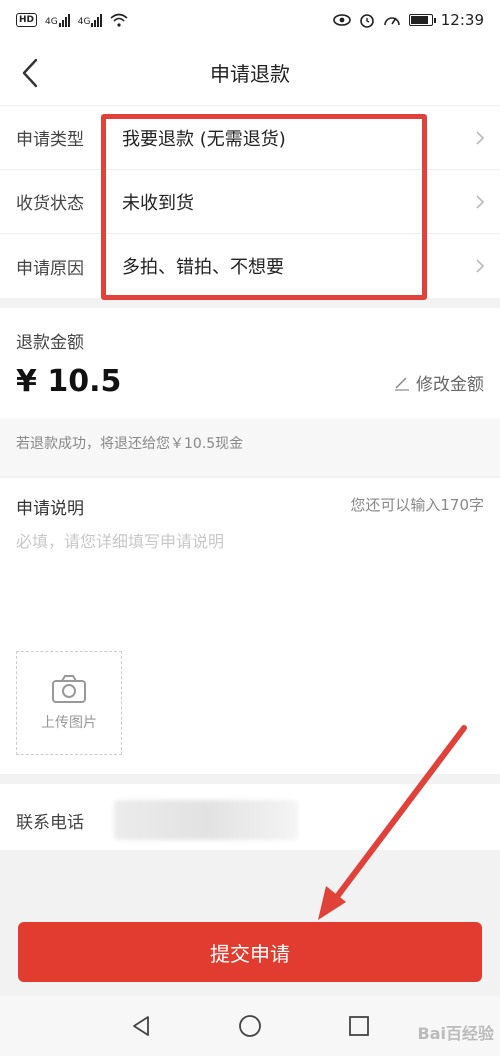  Describe the element at coordinates (366, 21) in the screenshot. I see `alarm-icon` at that location.